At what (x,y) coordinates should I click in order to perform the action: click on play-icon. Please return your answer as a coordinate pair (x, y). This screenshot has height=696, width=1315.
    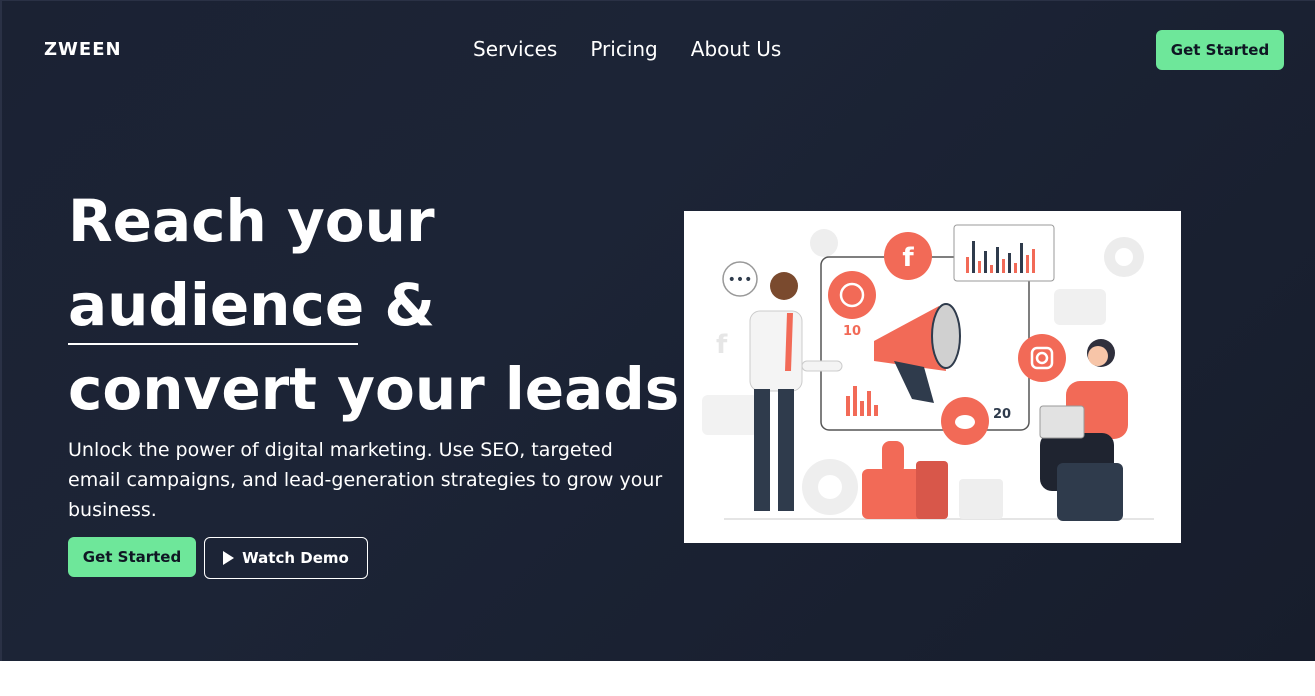
    Looking at the image, I should click on (229, 558).